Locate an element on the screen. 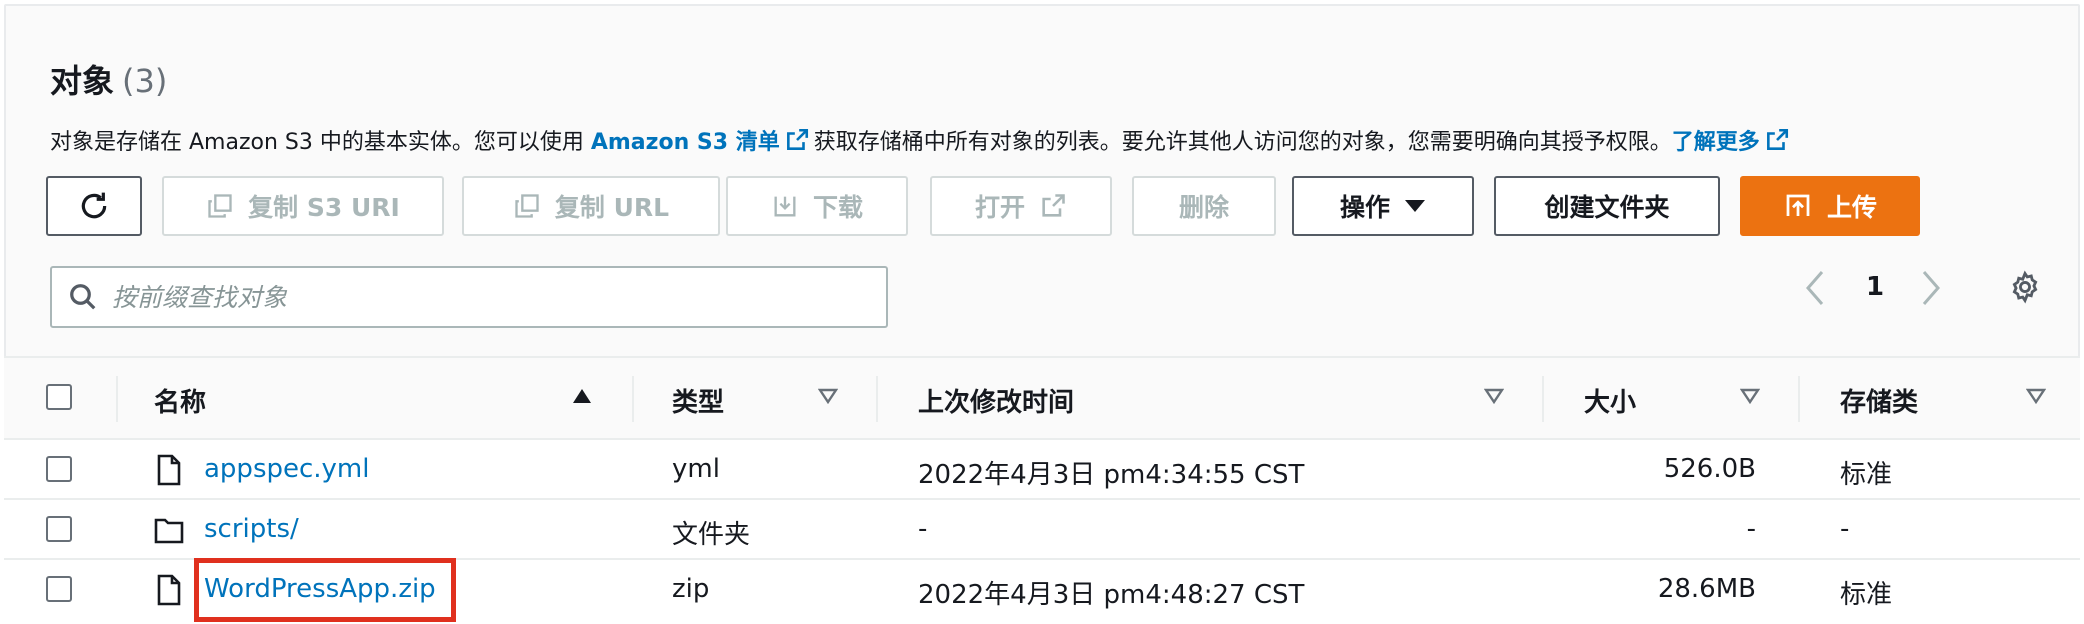 The width and height of the screenshot is (2084, 624). folder-icon is located at coordinates (169, 531).